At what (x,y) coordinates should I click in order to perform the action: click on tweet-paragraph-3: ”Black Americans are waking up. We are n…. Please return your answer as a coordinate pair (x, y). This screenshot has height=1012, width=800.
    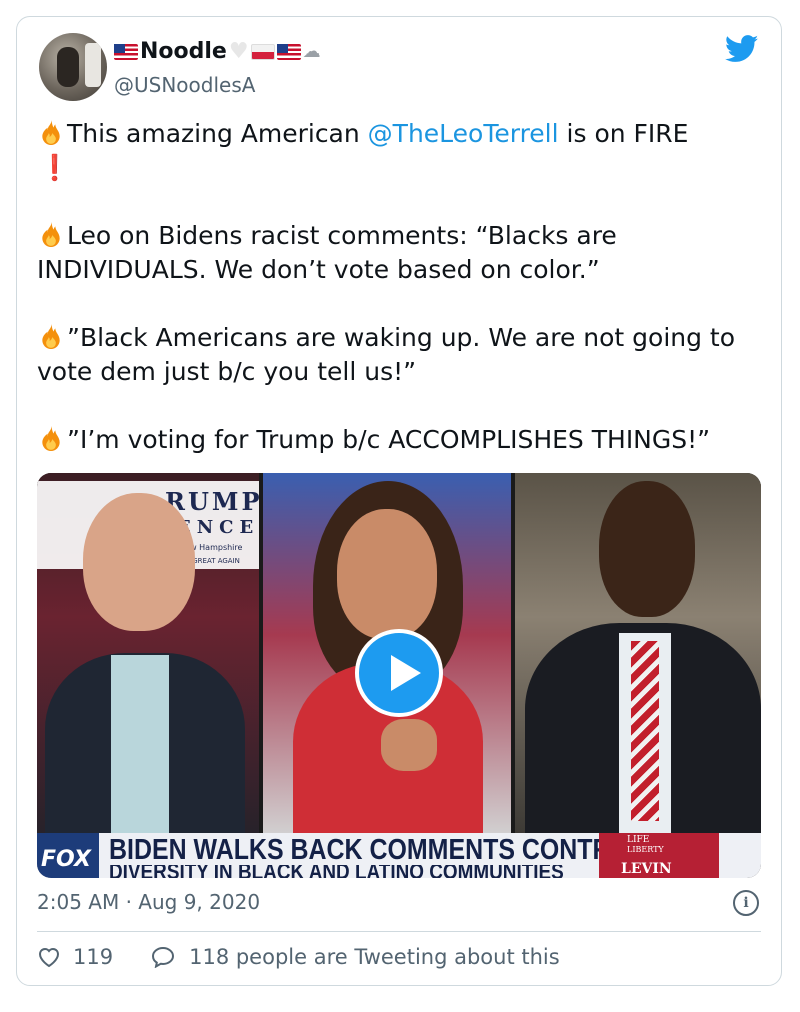
    Looking at the image, I should click on (402, 355).